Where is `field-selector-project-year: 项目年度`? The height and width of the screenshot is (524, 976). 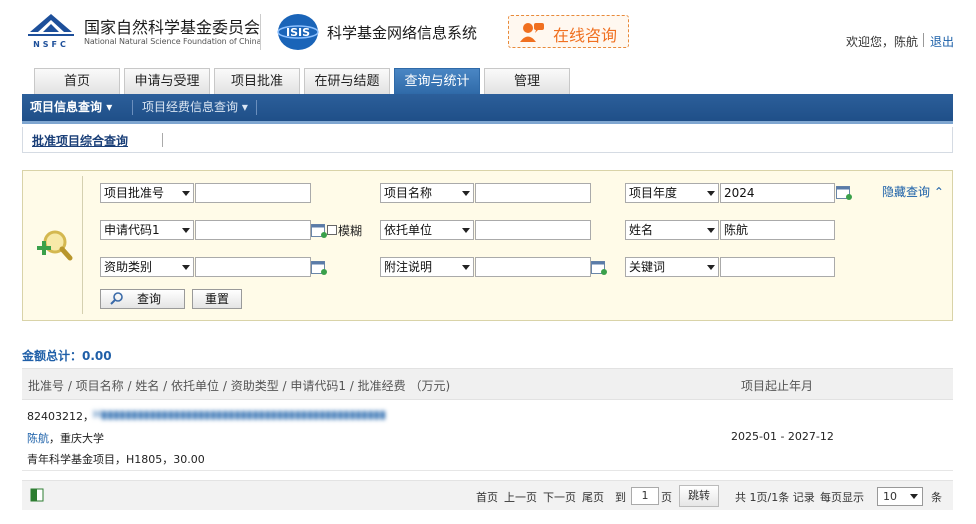
field-selector-project-year: 项目年度 is located at coordinates (672, 193).